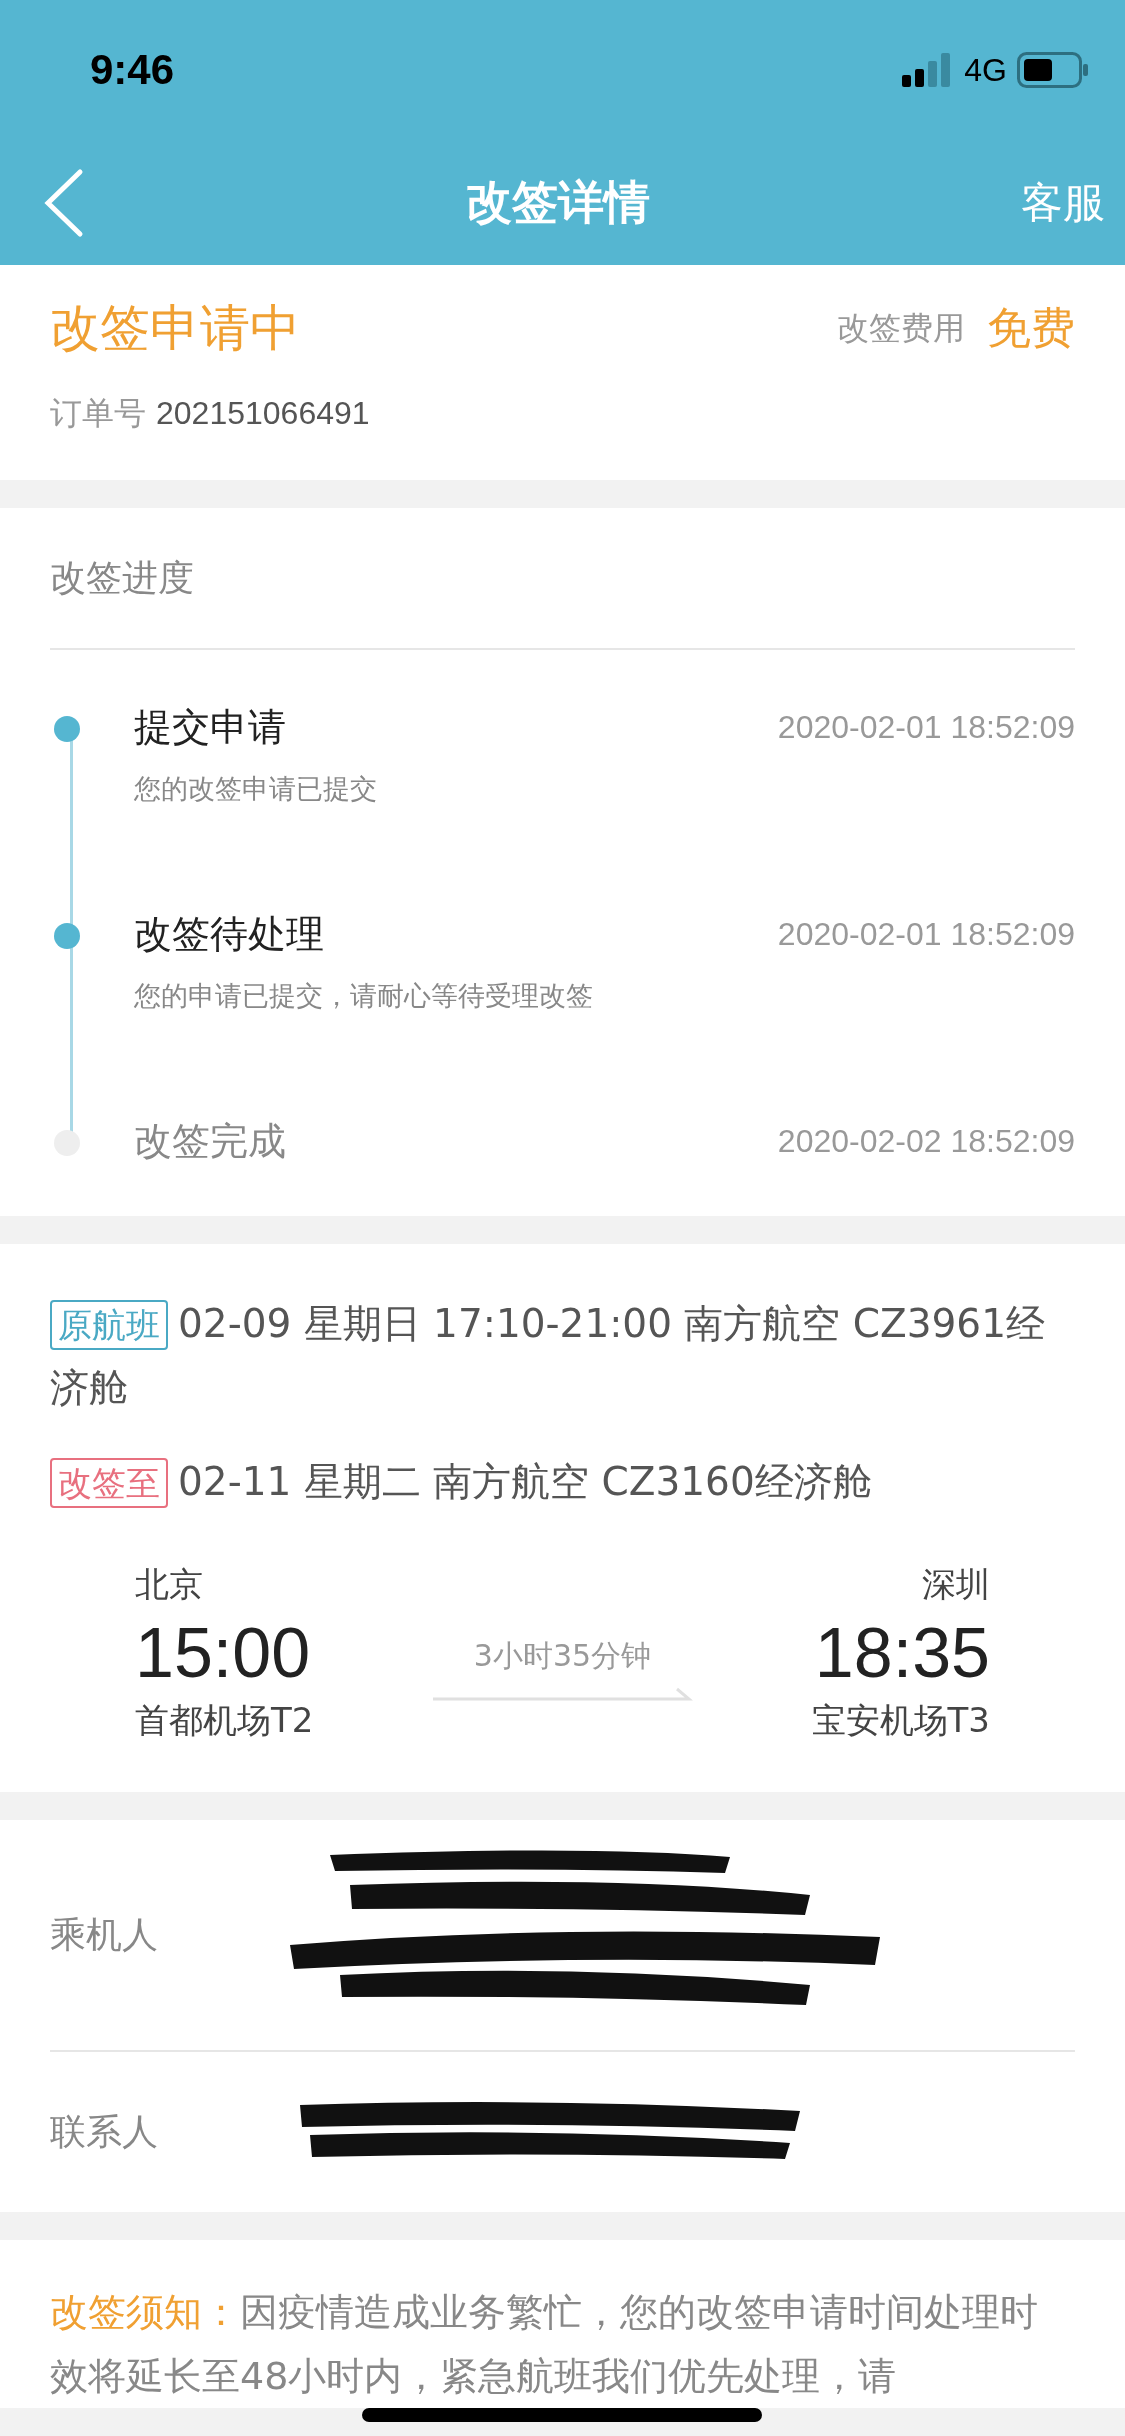  What do you see at coordinates (175, 328) in the screenshot?
I see `request-status: 改签申请中` at bounding box center [175, 328].